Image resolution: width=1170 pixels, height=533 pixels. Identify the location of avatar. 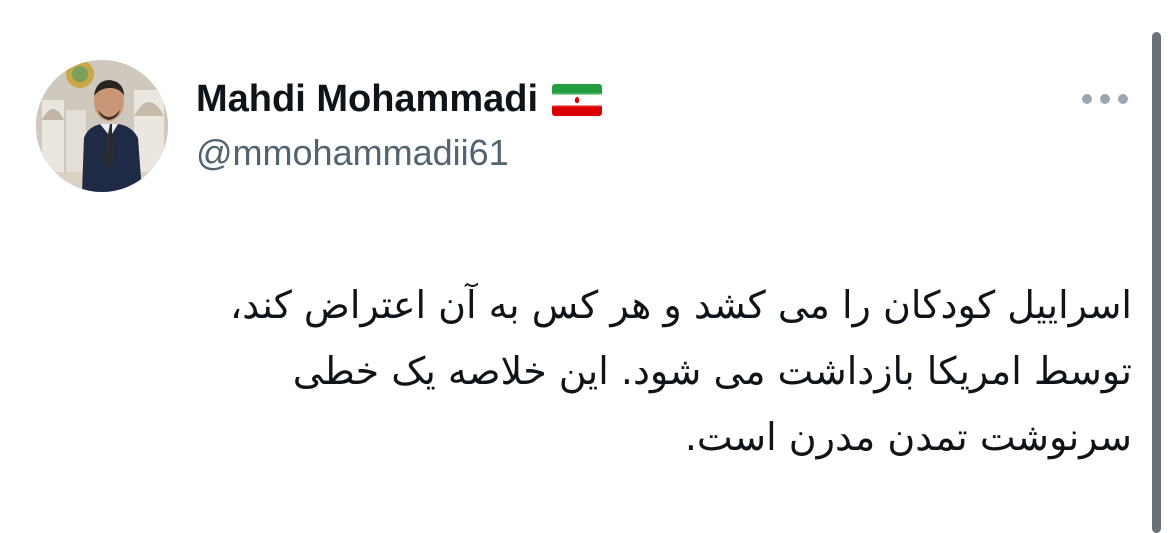
(102, 126).